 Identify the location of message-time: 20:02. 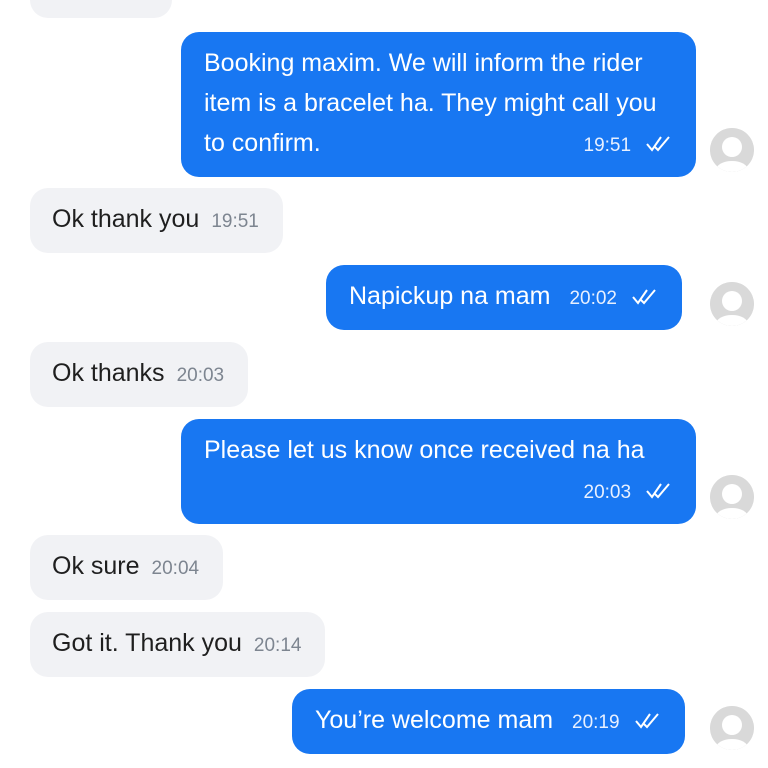
(593, 298).